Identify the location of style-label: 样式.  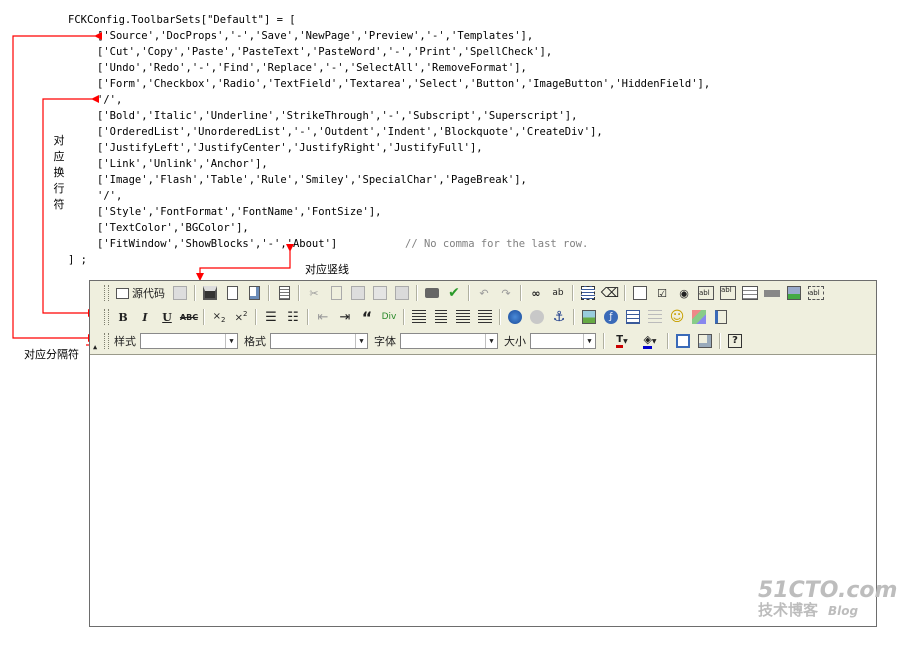
(125, 341).